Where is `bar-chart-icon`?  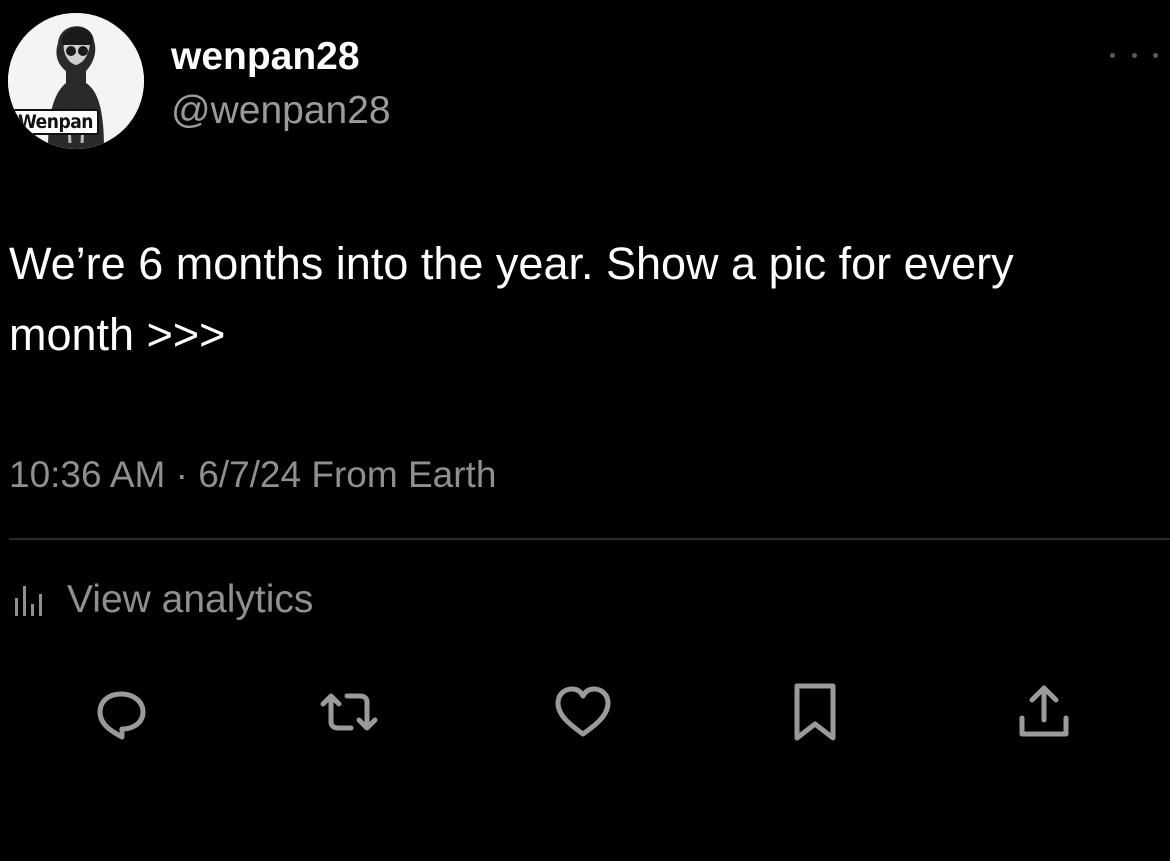
bar-chart-icon is located at coordinates (31, 600).